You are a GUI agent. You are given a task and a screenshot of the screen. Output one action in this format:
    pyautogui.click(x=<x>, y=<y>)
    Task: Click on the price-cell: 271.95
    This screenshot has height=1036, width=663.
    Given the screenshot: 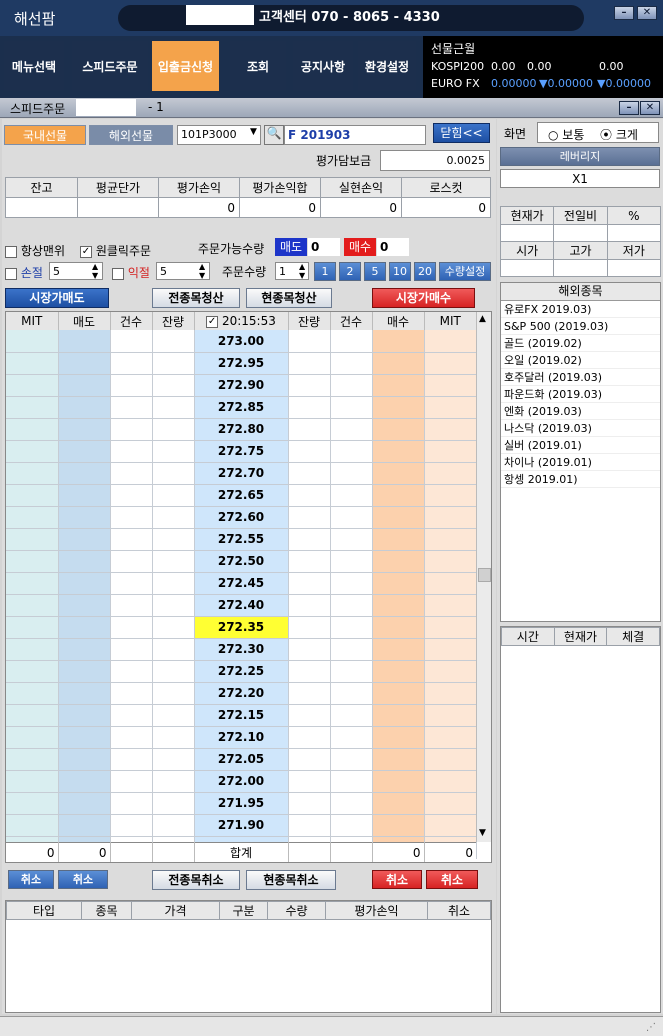 What is the action you would take?
    pyautogui.click(x=241, y=803)
    